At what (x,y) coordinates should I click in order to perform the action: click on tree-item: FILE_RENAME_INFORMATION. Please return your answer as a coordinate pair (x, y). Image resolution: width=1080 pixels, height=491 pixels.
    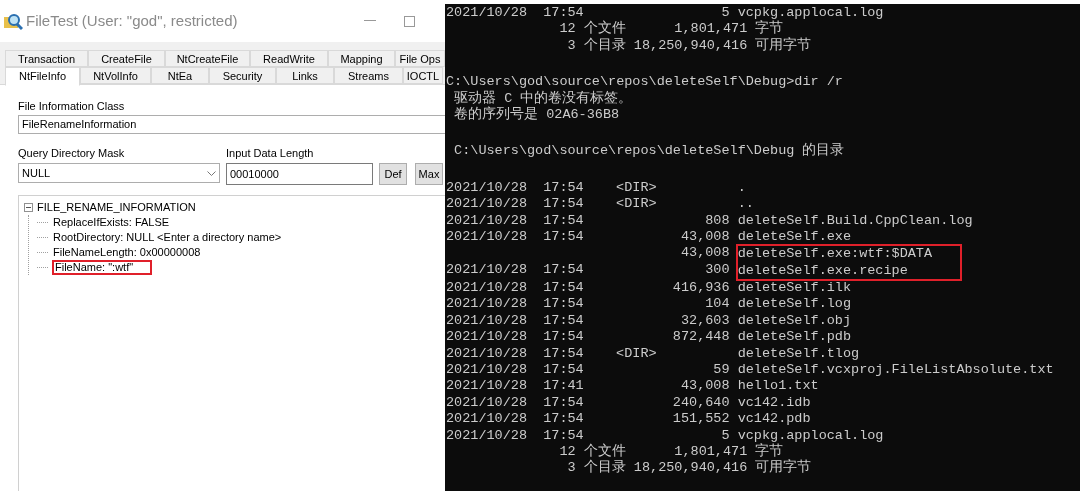
    Looking at the image, I should click on (116, 207).